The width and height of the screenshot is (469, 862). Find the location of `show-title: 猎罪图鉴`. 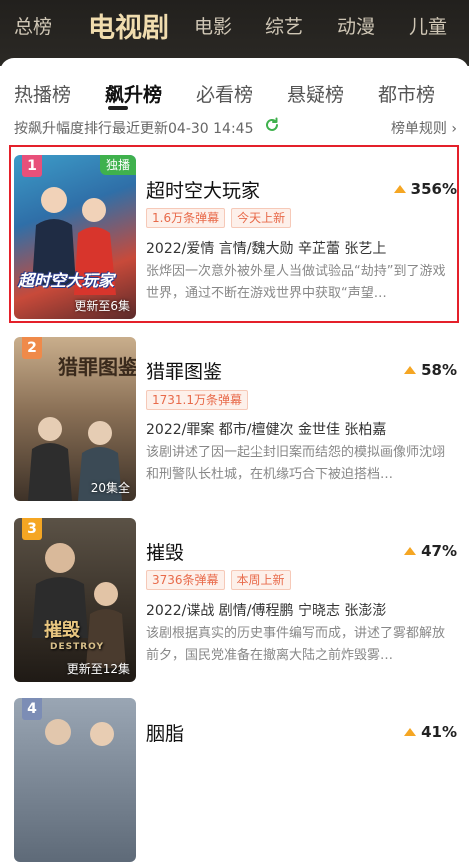

show-title: 猎罪图鉴 is located at coordinates (184, 370).